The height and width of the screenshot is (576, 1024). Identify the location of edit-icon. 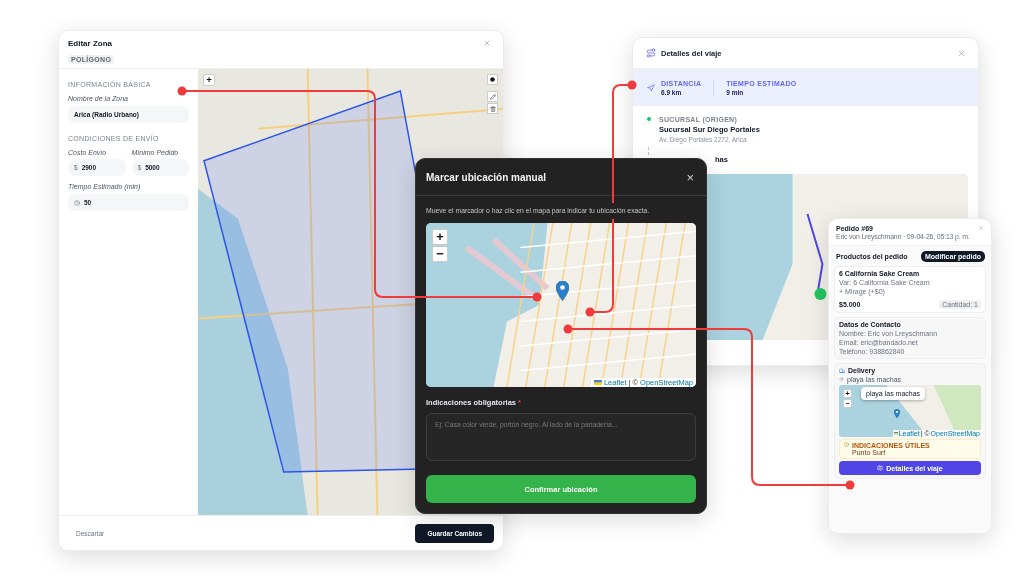
(492, 96).